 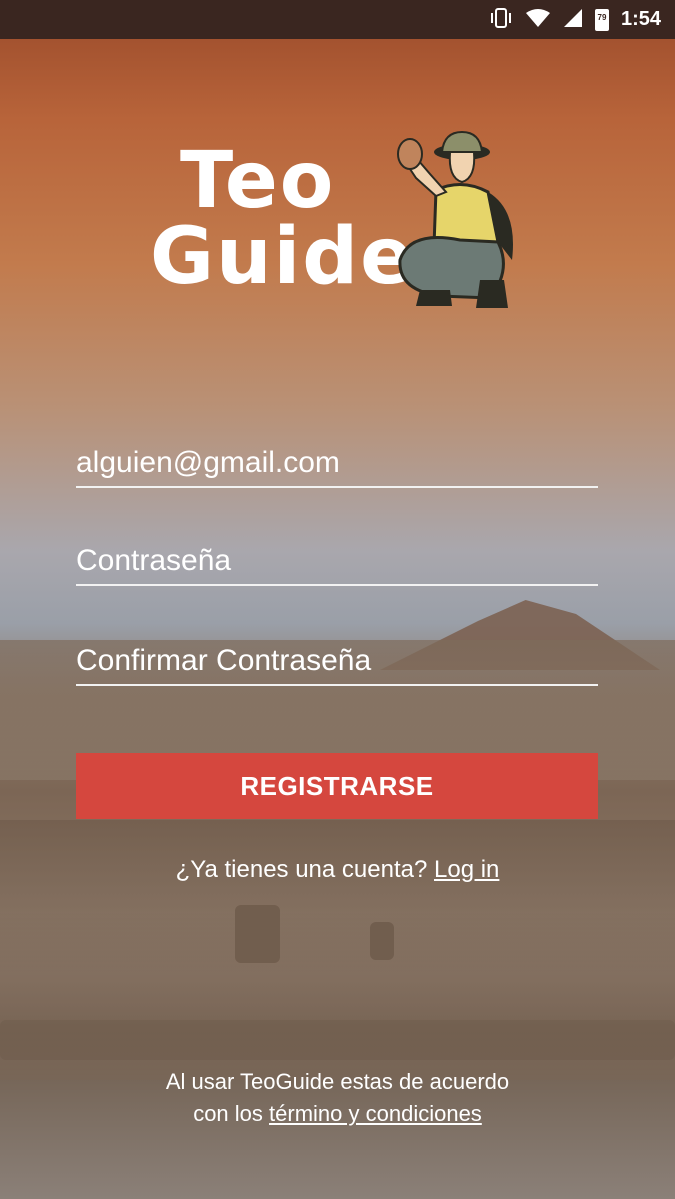 I want to click on email-value: alguien@gmail.com, so click(x=208, y=462).